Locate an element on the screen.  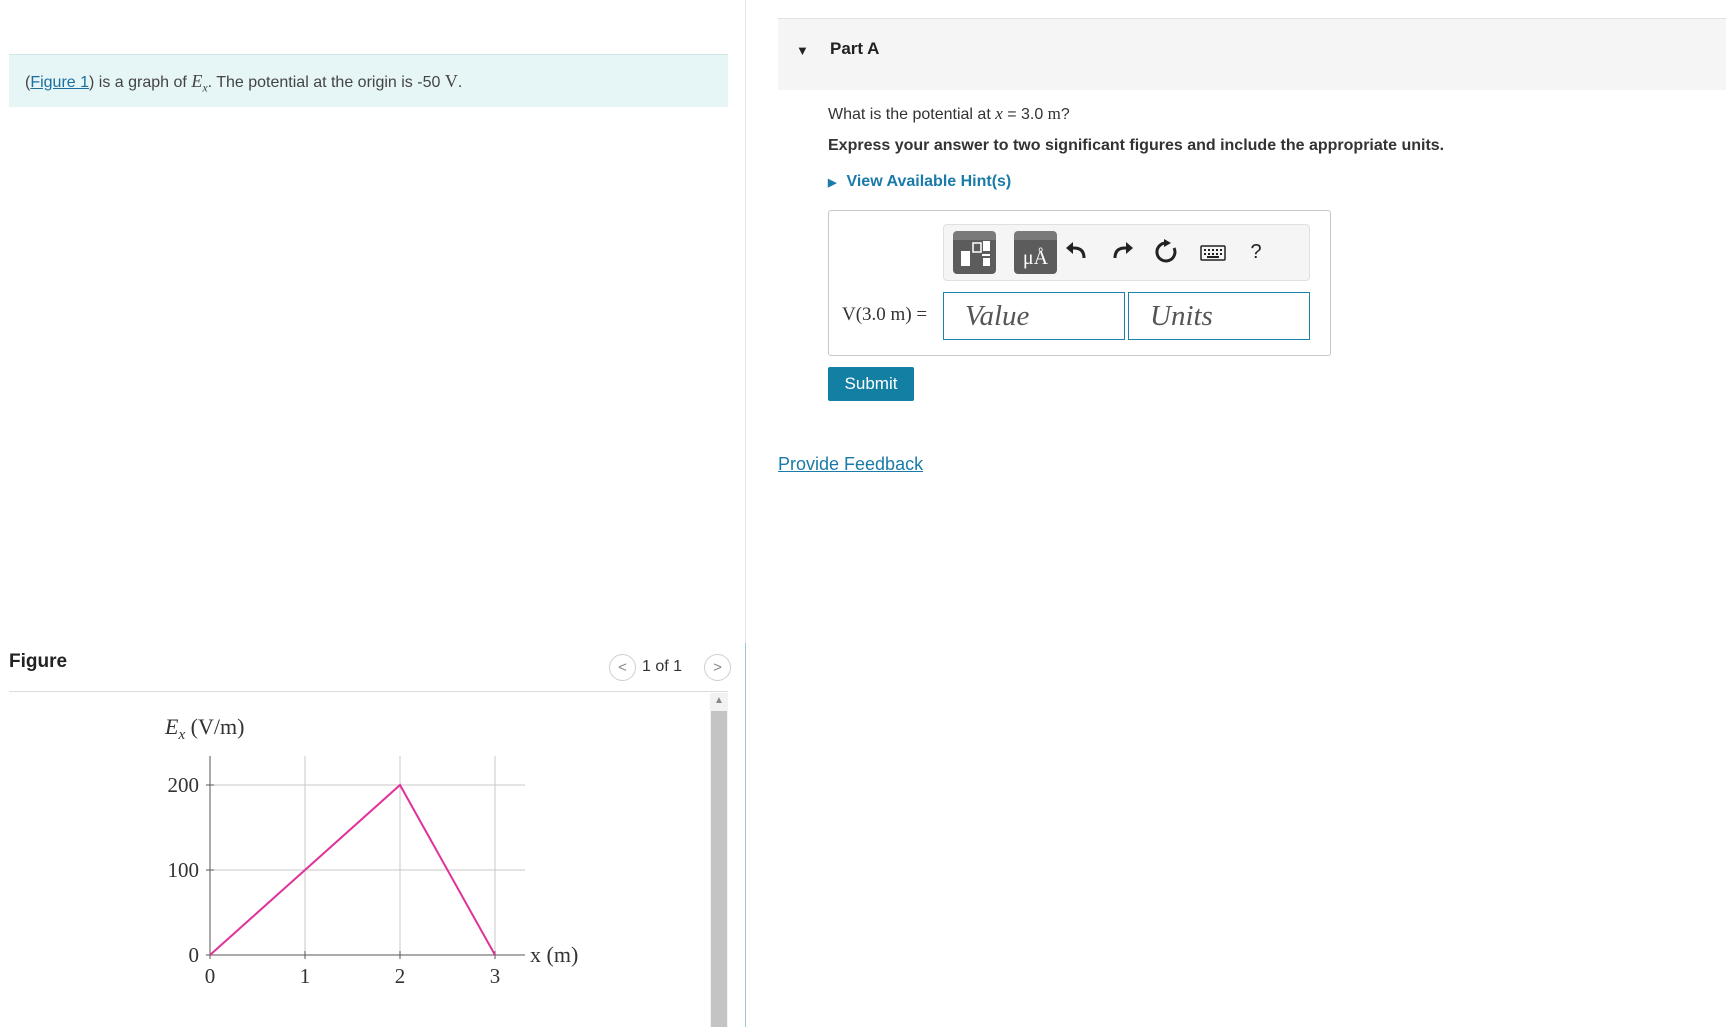
chevron-right-icon: > is located at coordinates (717, 667).